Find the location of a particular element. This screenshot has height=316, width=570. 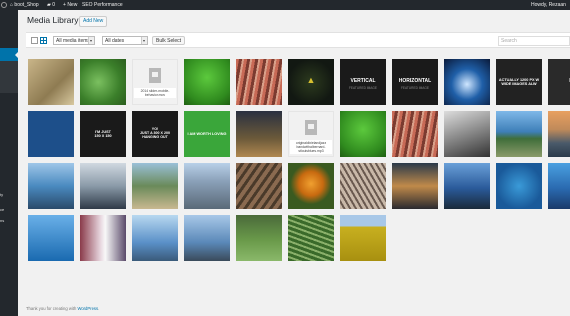

sidebar-item: ty is located at coordinates (9, 194).